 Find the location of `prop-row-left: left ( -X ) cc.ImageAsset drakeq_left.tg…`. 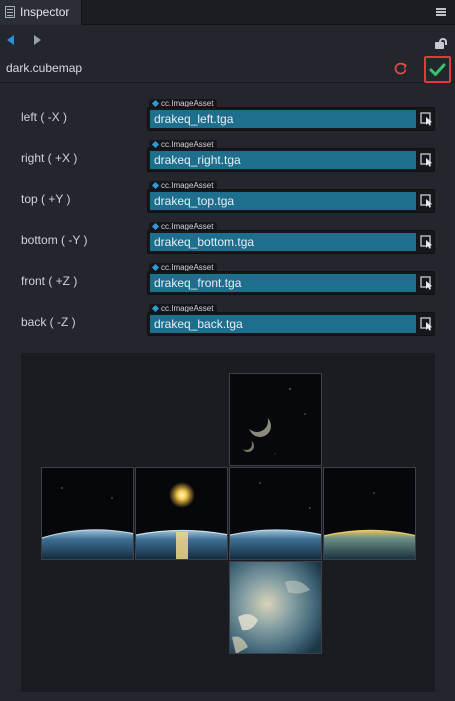

prop-row-left: left ( -X ) cc.ImageAsset drakeq_left.tg… is located at coordinates (227, 116).